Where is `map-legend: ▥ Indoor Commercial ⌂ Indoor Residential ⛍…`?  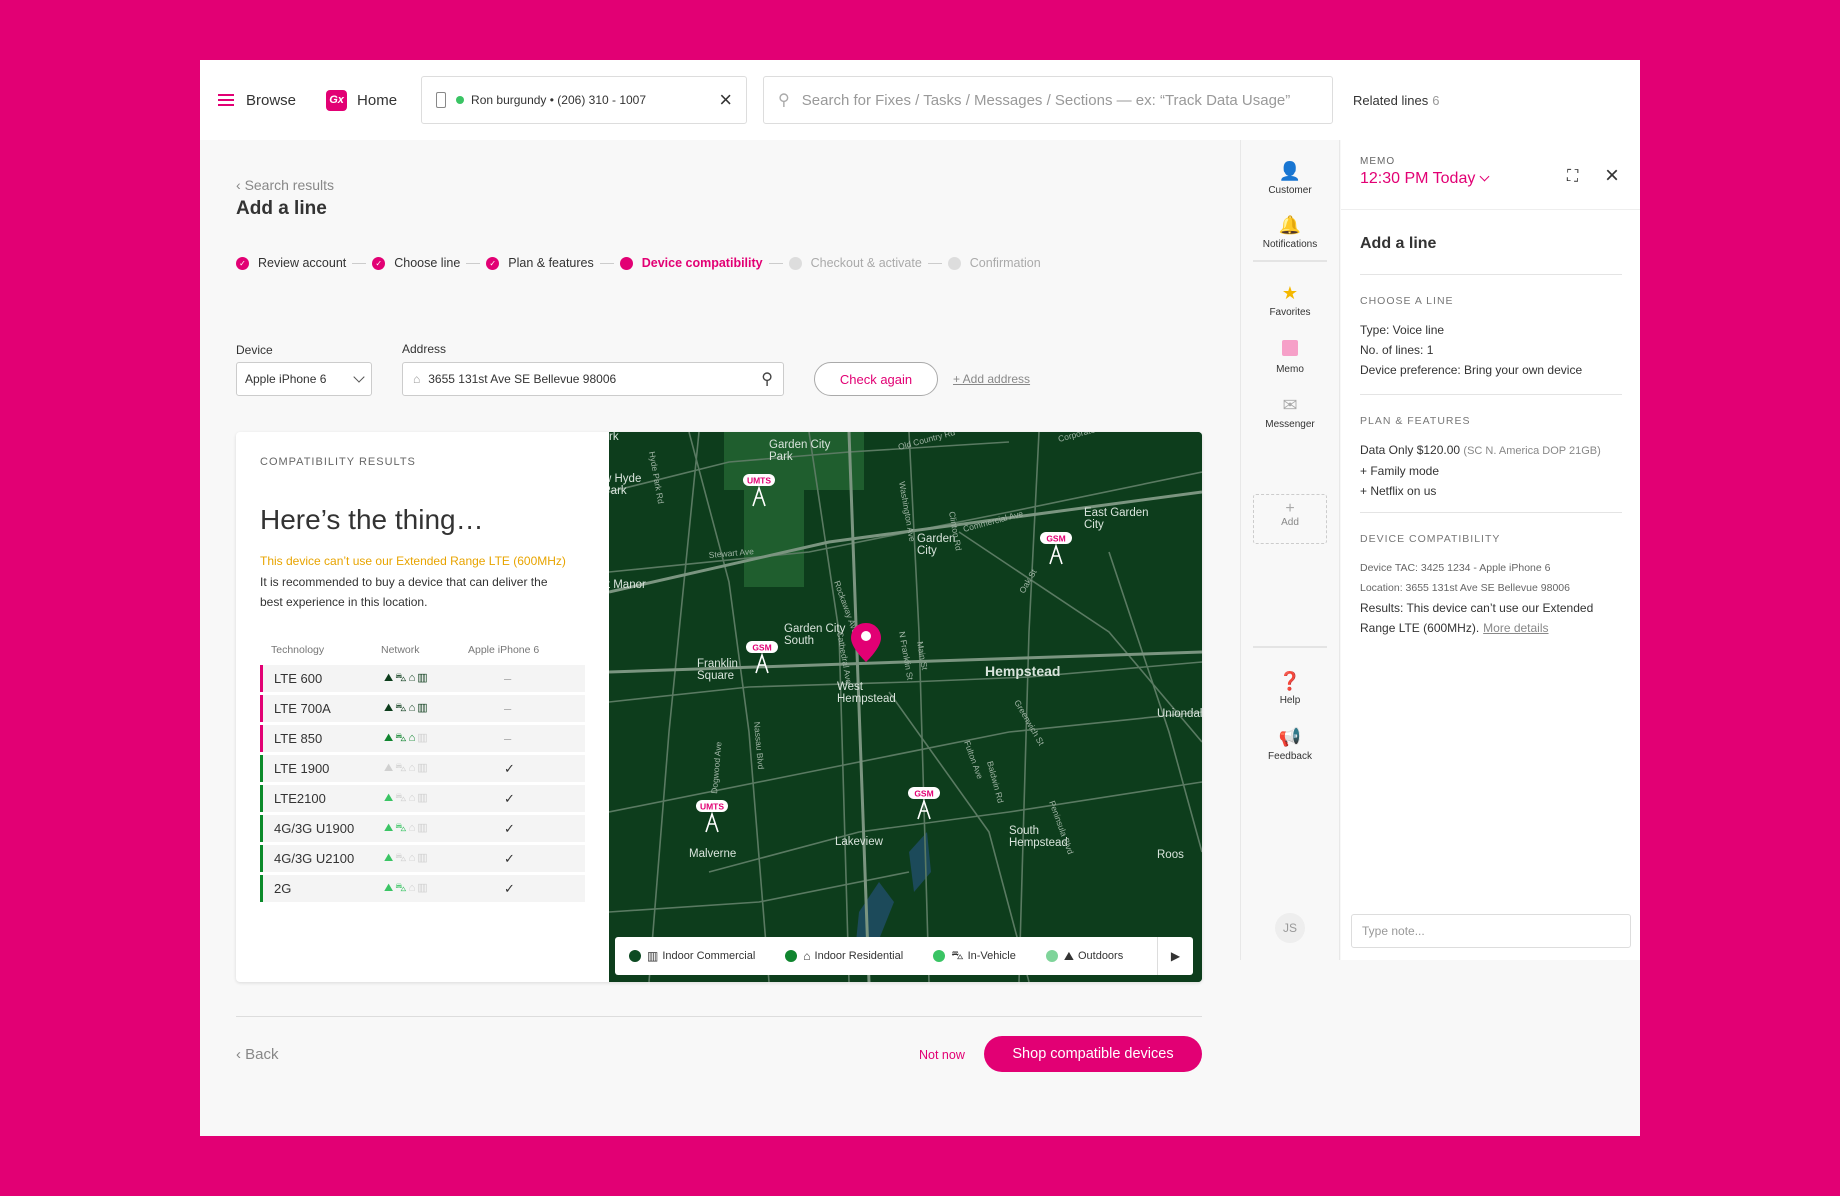 map-legend: ▥ Indoor Commercial ⌂ Indoor Residential ⛍… is located at coordinates (904, 956).